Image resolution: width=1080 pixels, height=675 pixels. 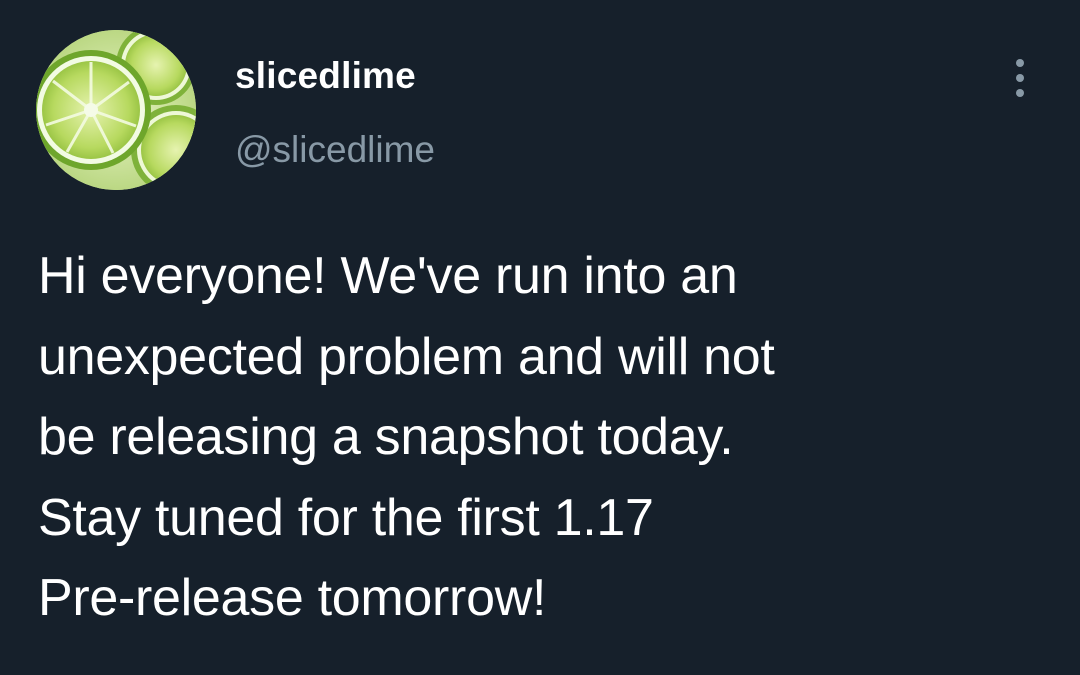 I want to click on user-handle: @slicedlime, so click(x=335, y=150).